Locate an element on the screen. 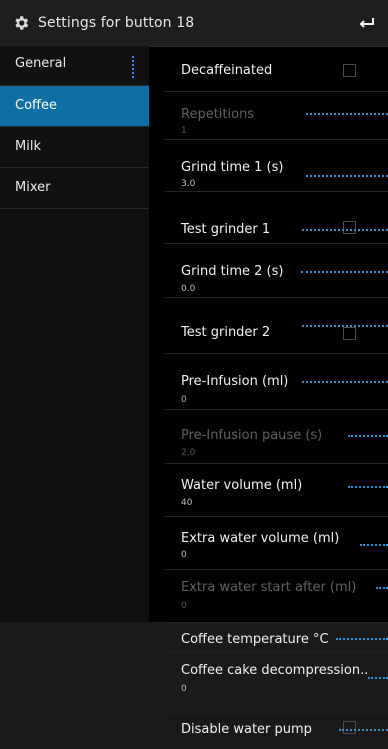  setting-extra-water-volume: Extra water volume (ml) 0 is located at coordinates (276, 543).